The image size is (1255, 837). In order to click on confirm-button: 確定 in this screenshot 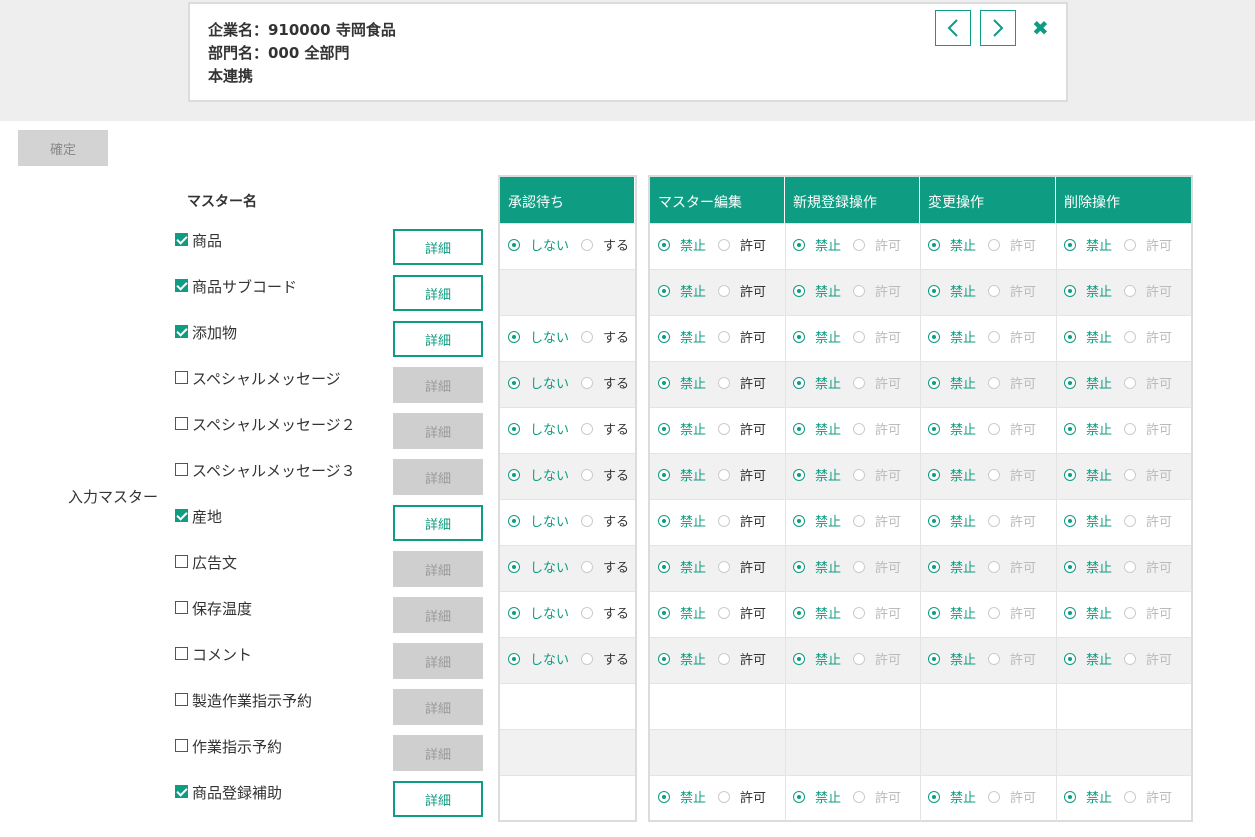, I will do `click(63, 148)`.